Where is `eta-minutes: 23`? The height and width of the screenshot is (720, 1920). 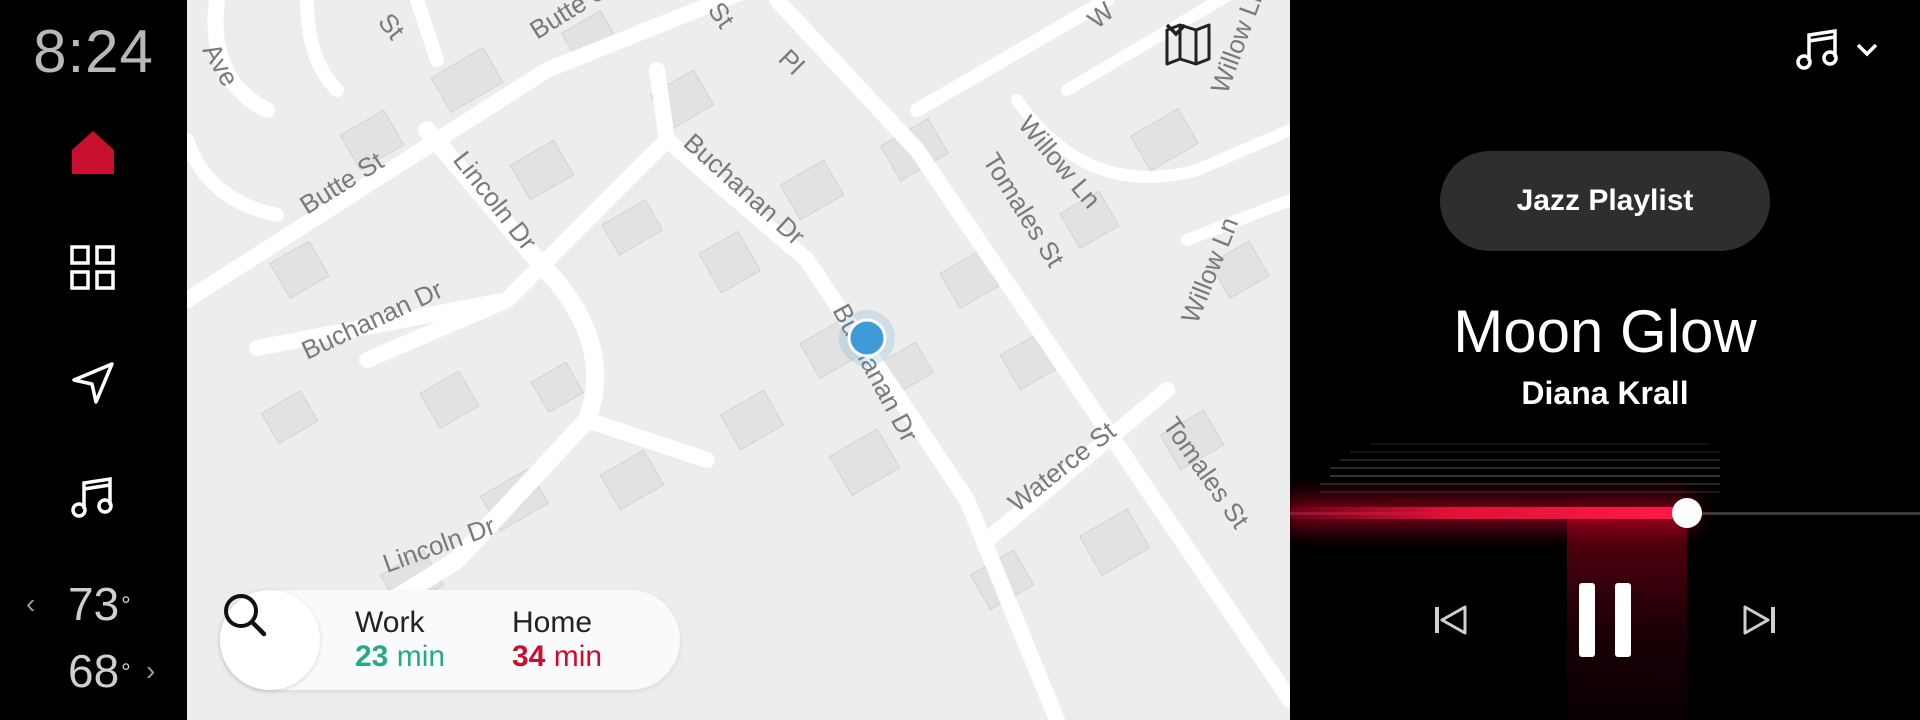 eta-minutes: 23 is located at coordinates (372, 656).